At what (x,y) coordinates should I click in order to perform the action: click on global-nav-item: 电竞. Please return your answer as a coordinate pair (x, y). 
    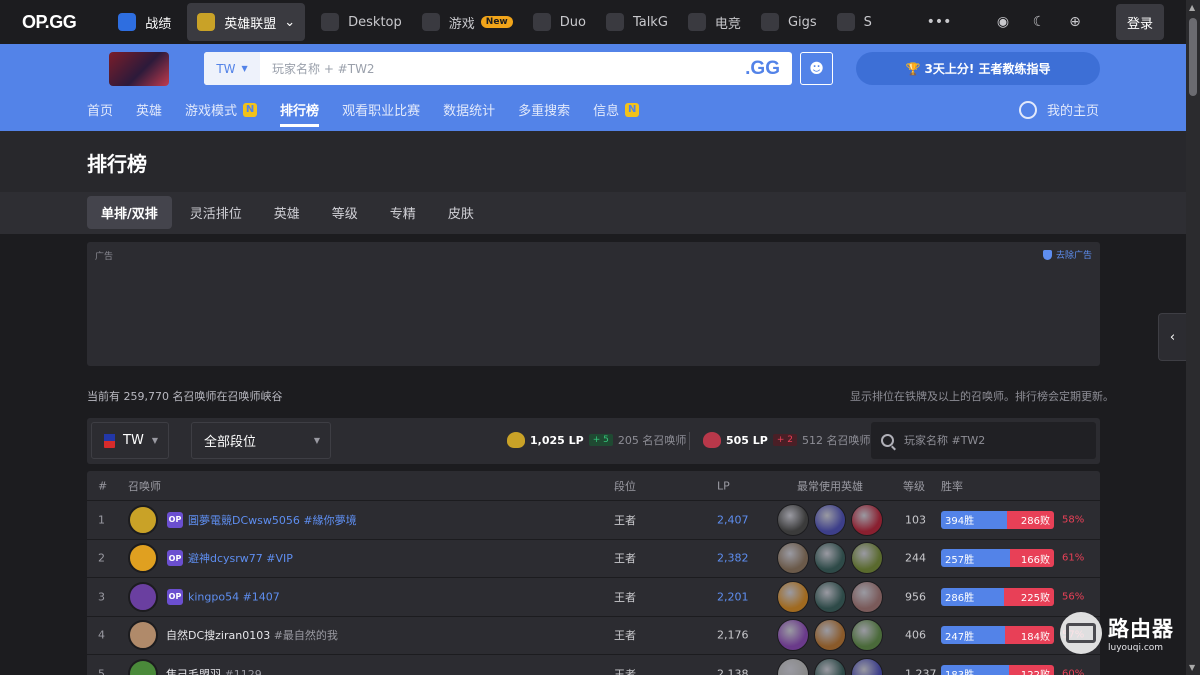
    Looking at the image, I should click on (714, 22).